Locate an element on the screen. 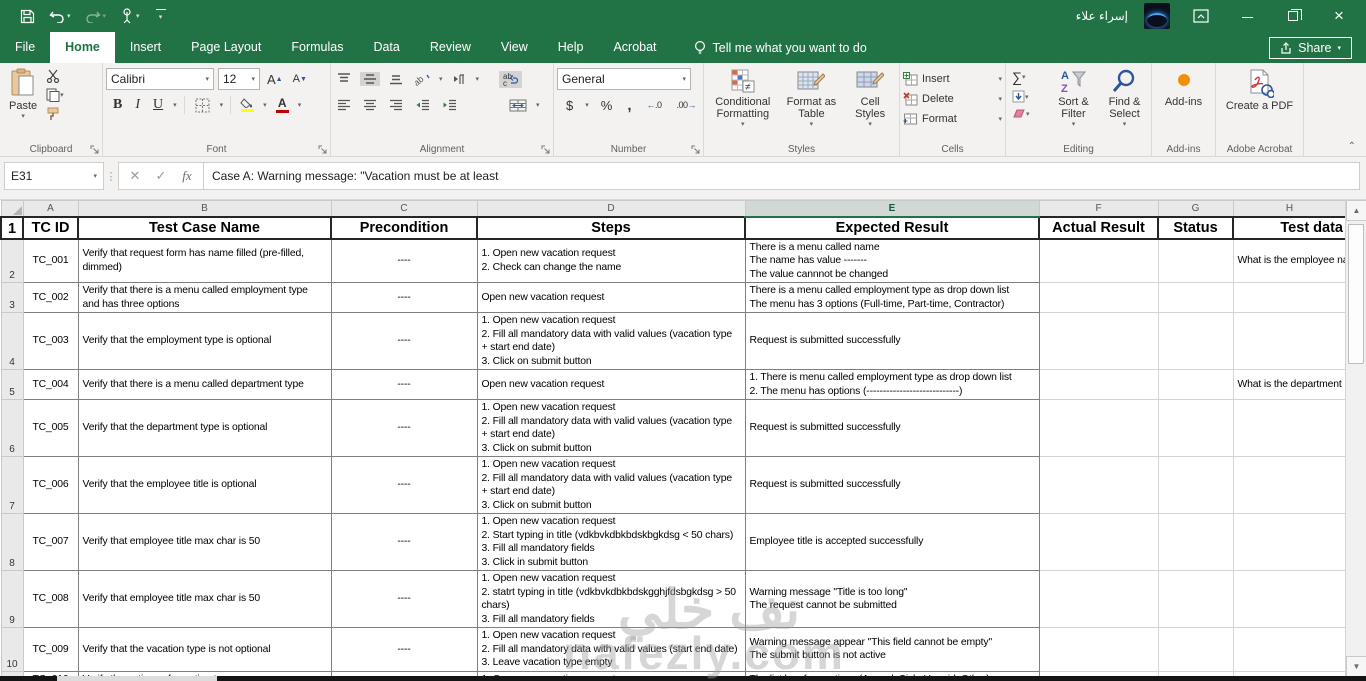 The width and height of the screenshot is (1366, 681). increase-decimal-button: ← .0 is located at coordinates (653, 105).